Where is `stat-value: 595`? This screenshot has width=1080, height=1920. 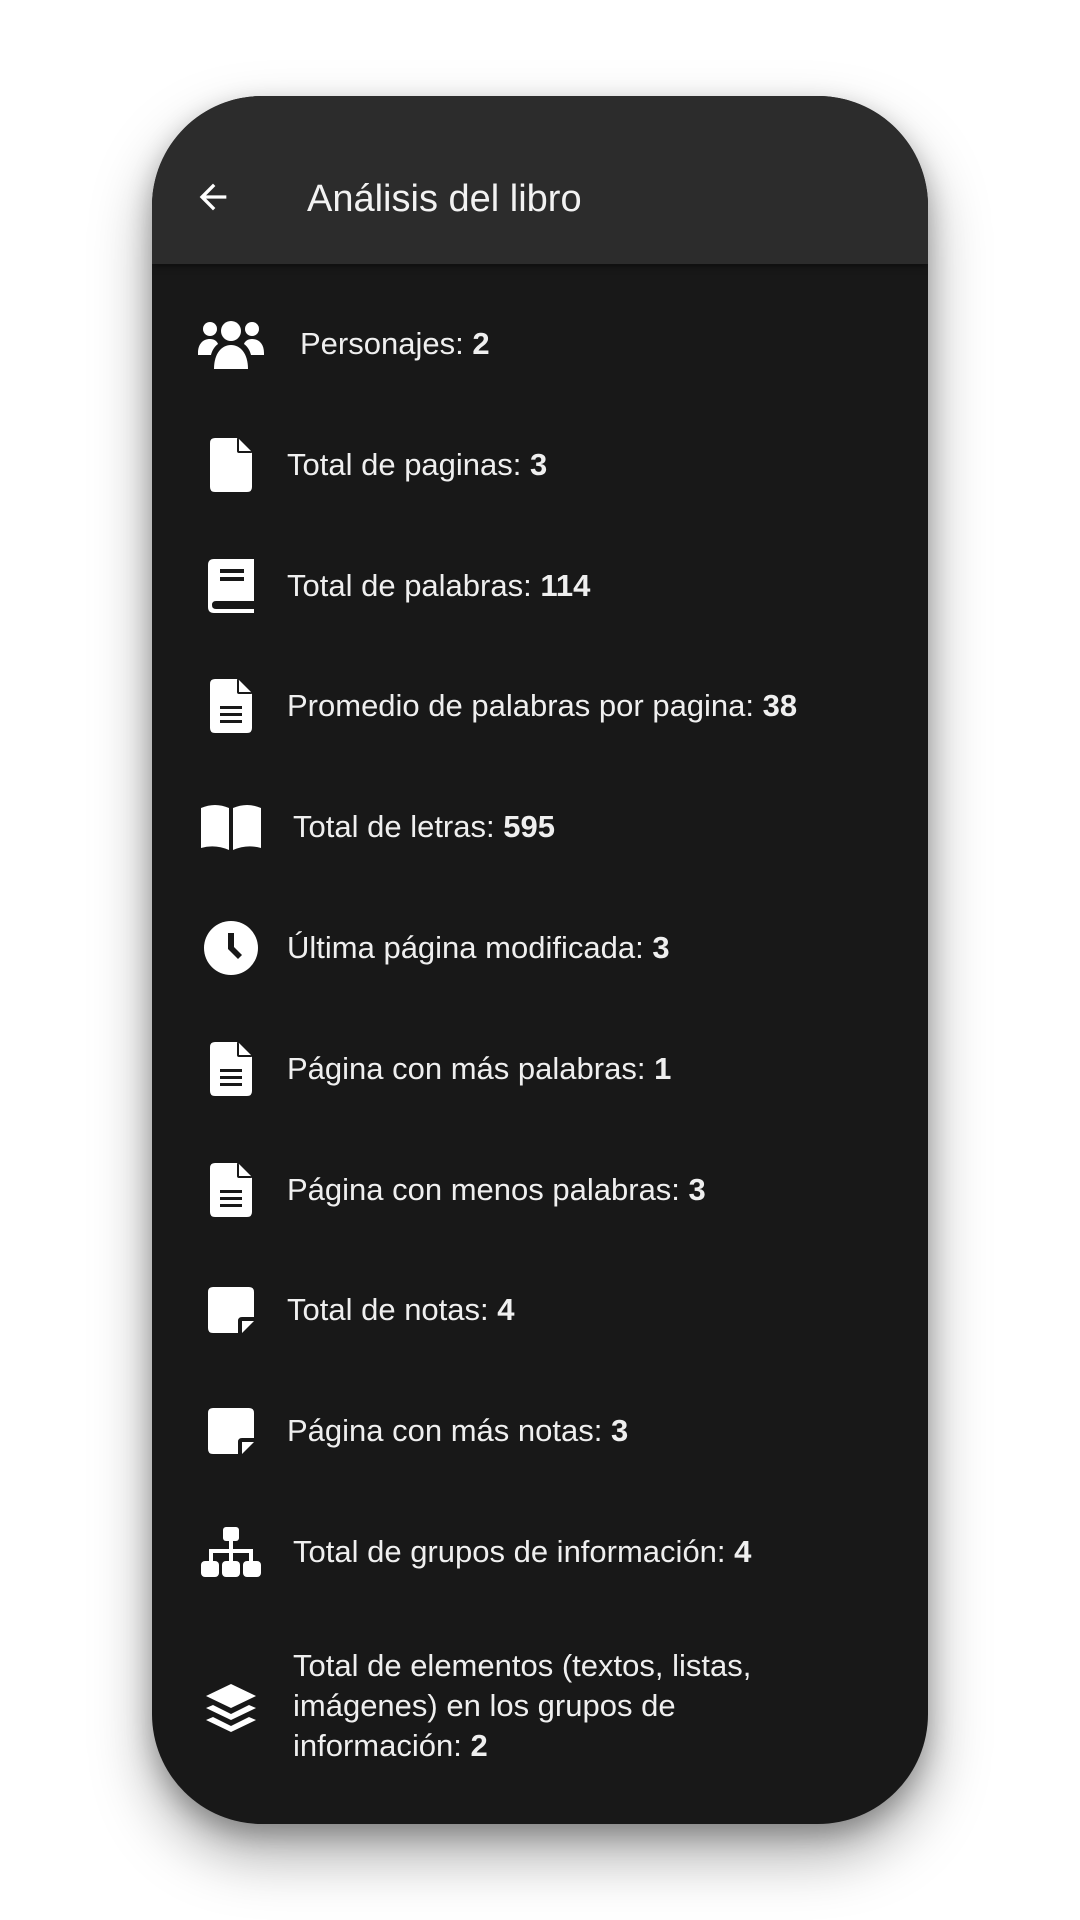
stat-value: 595 is located at coordinates (529, 826).